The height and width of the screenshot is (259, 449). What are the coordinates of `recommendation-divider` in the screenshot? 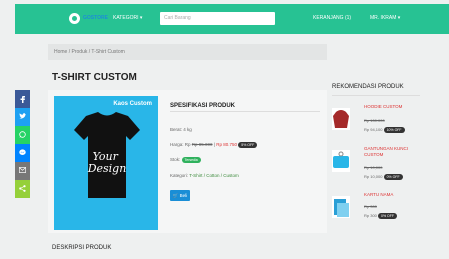 It's located at (376, 95).